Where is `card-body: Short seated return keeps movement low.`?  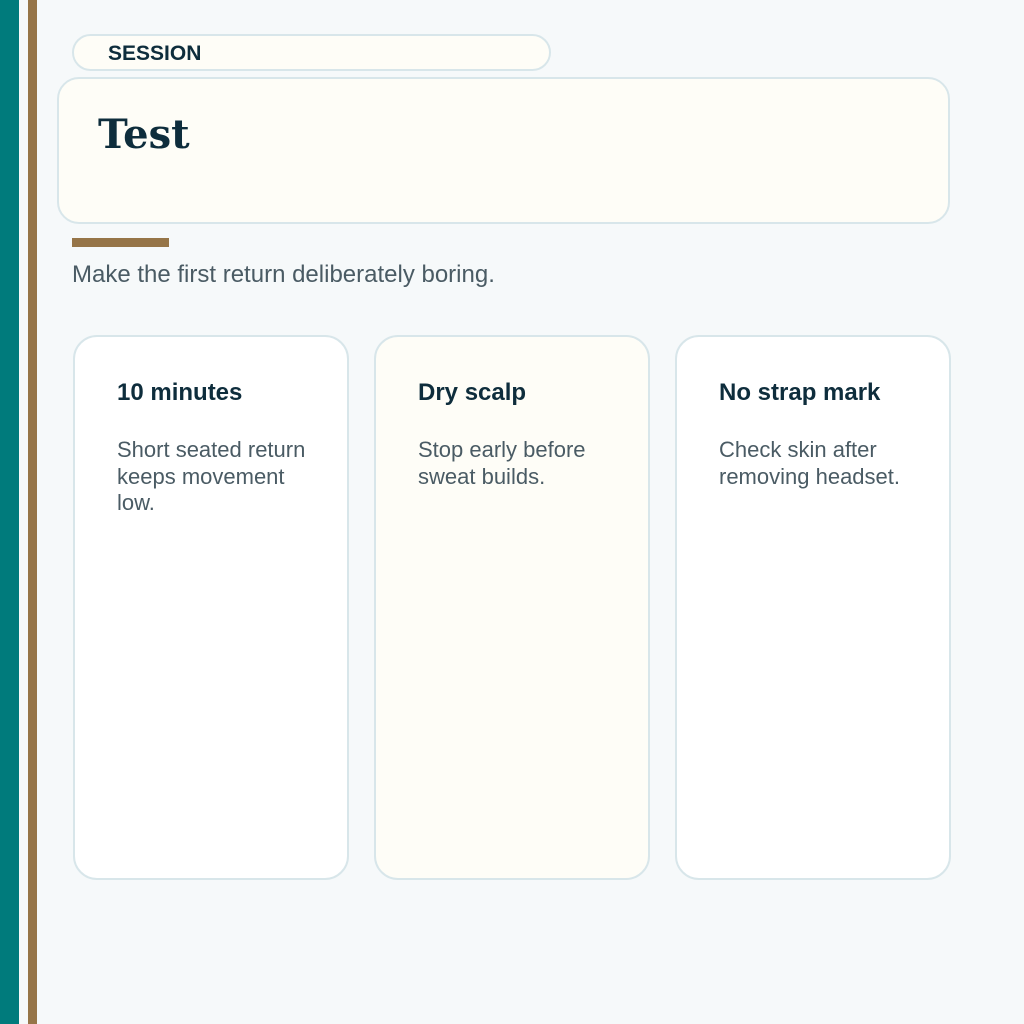
card-body: Short seated return keeps movement low. is located at coordinates (211, 476).